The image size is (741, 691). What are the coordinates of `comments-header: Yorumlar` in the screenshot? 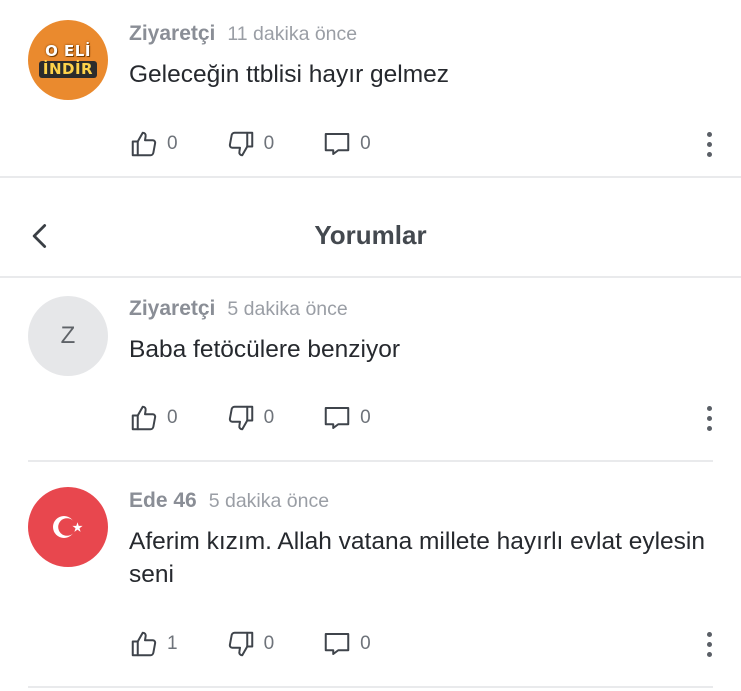 It's located at (370, 236).